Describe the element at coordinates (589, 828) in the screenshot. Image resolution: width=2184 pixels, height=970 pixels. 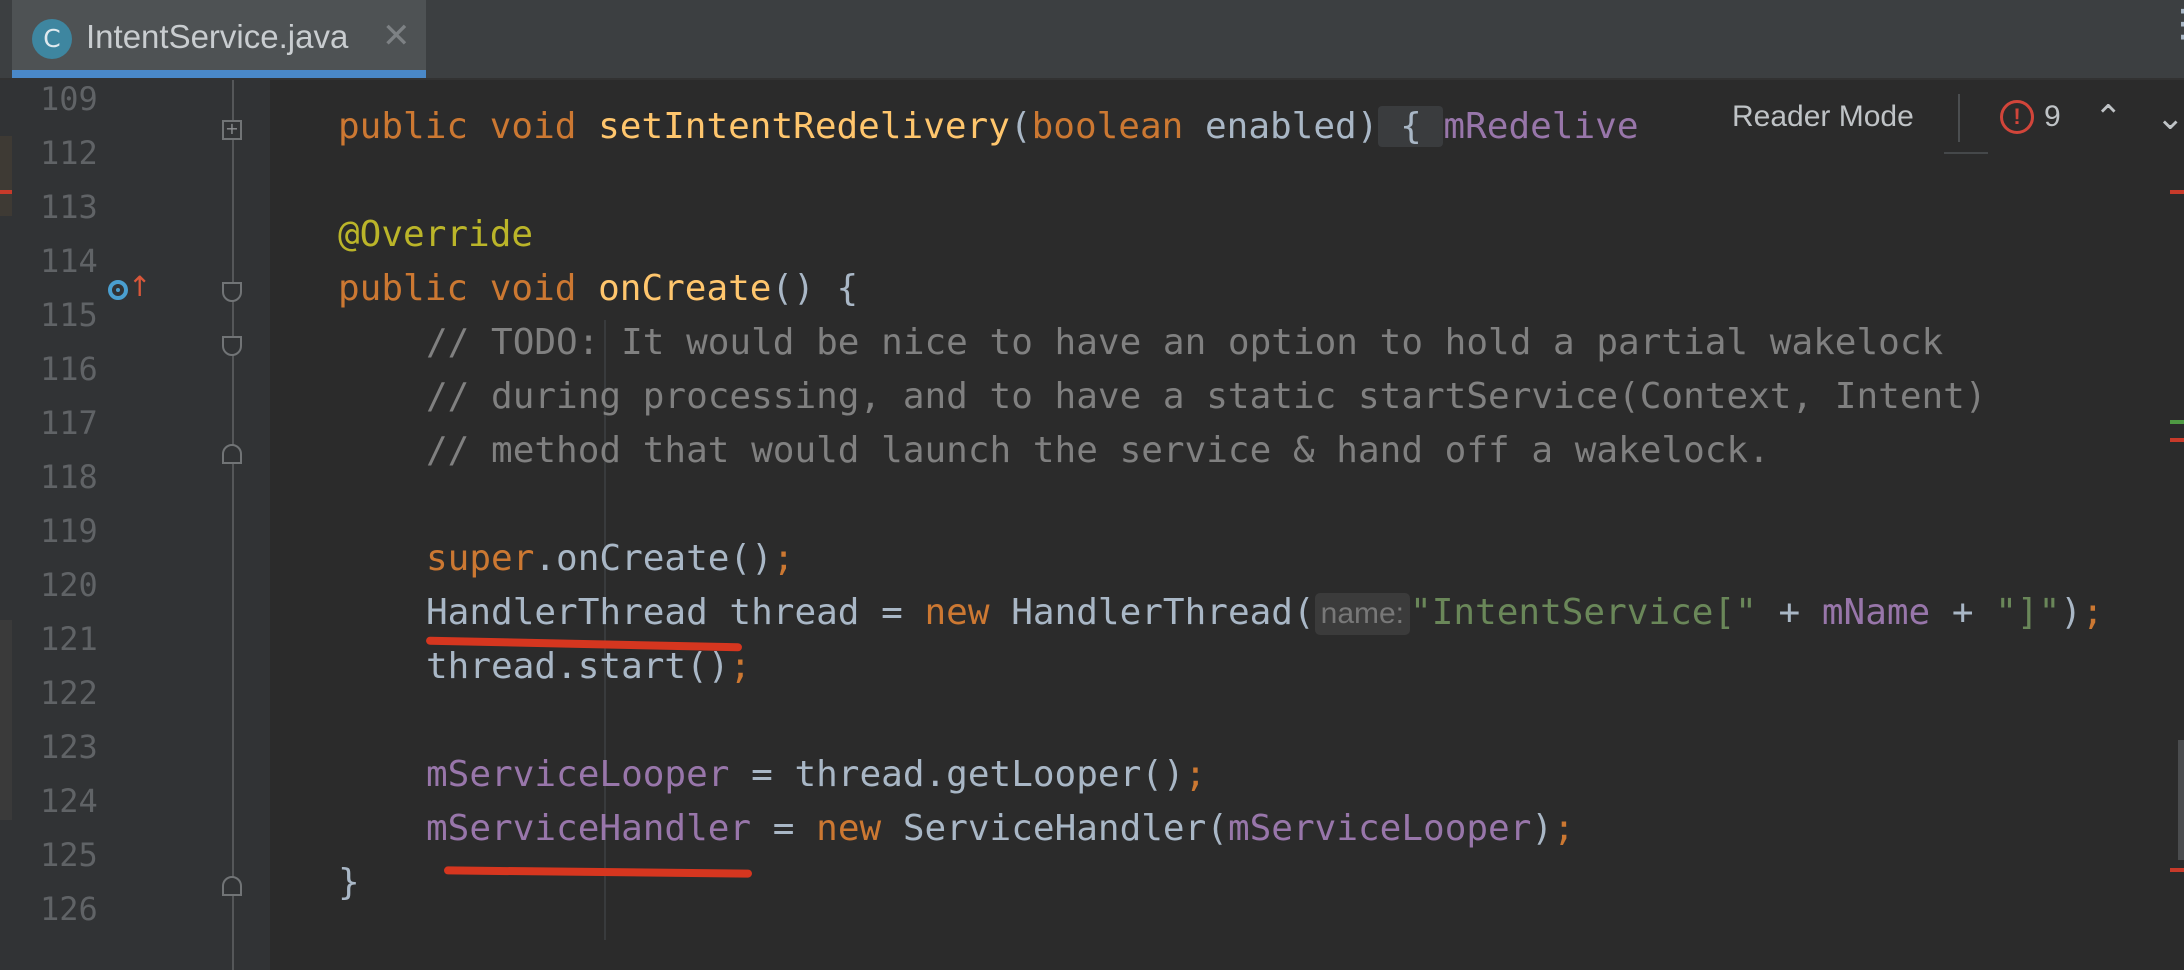
I see `field: mServiceHandler` at that location.